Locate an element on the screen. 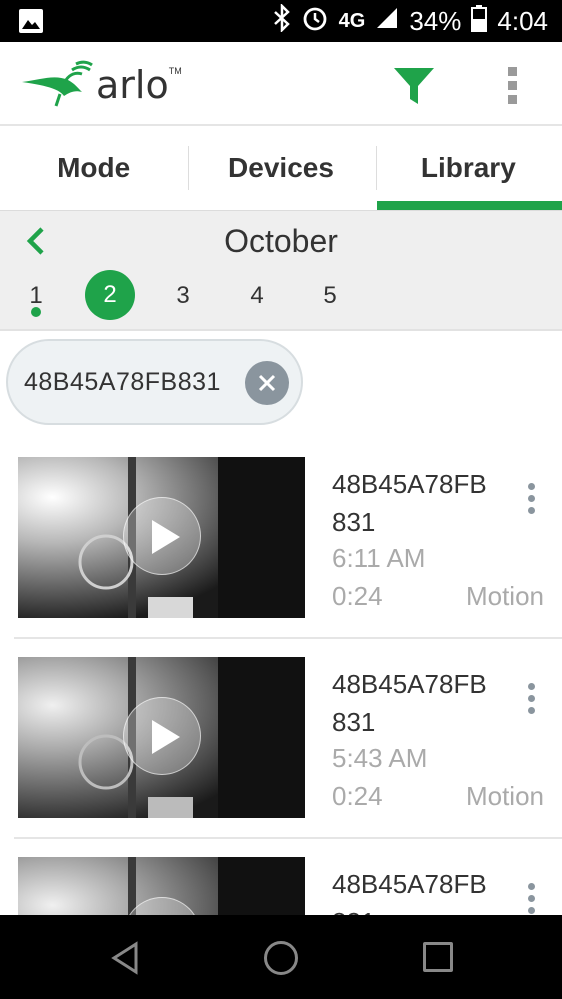  home-nav-icon is located at coordinates (281, 958).